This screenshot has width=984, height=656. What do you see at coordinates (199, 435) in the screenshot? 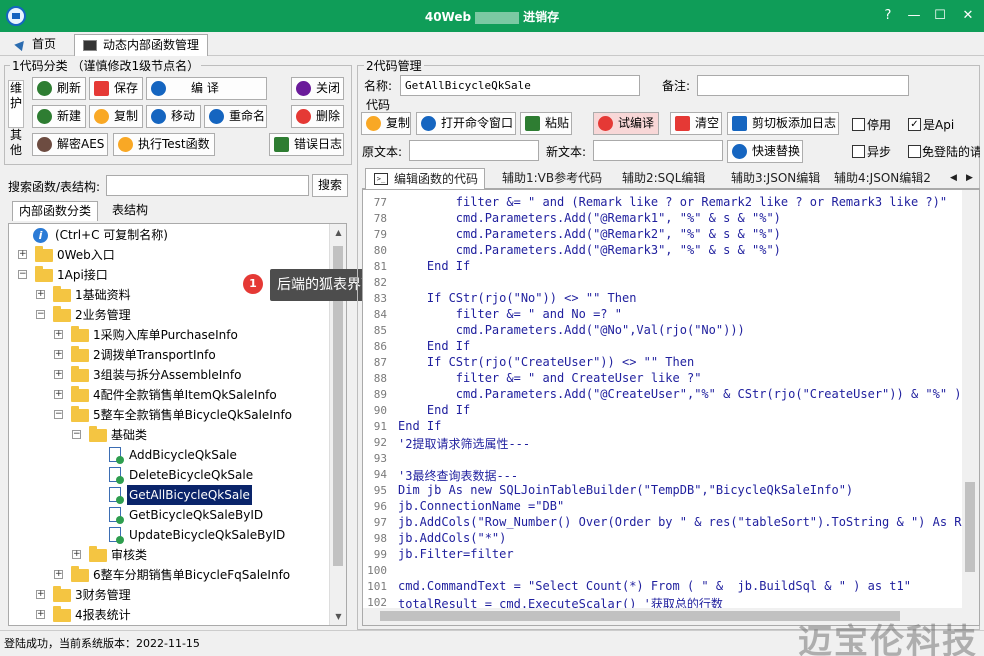
I see `tree-node: − 基础类` at bounding box center [199, 435].